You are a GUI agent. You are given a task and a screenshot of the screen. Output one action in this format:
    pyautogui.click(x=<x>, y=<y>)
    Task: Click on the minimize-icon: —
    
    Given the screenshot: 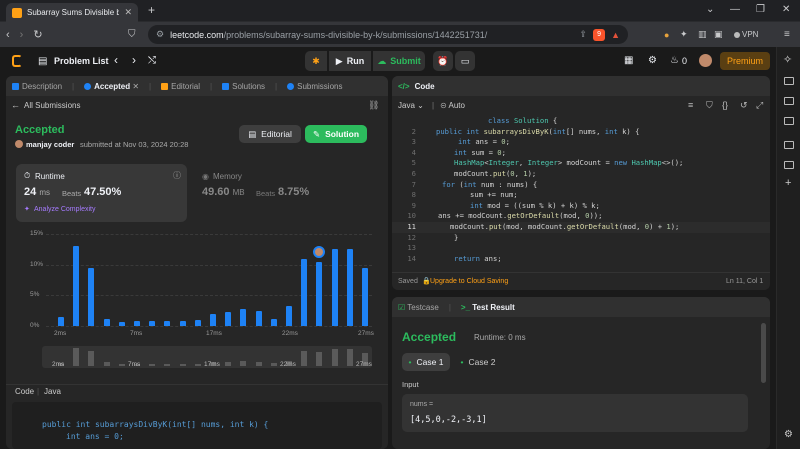 What is the action you would take?
    pyautogui.click(x=735, y=9)
    